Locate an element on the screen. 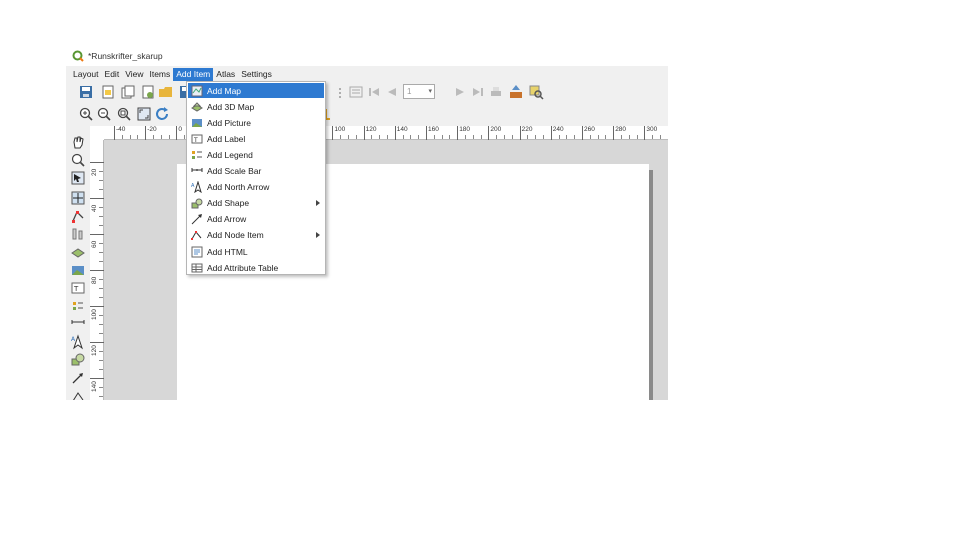  layout-toolbar: 1 ▾ is located at coordinates (367, 92).